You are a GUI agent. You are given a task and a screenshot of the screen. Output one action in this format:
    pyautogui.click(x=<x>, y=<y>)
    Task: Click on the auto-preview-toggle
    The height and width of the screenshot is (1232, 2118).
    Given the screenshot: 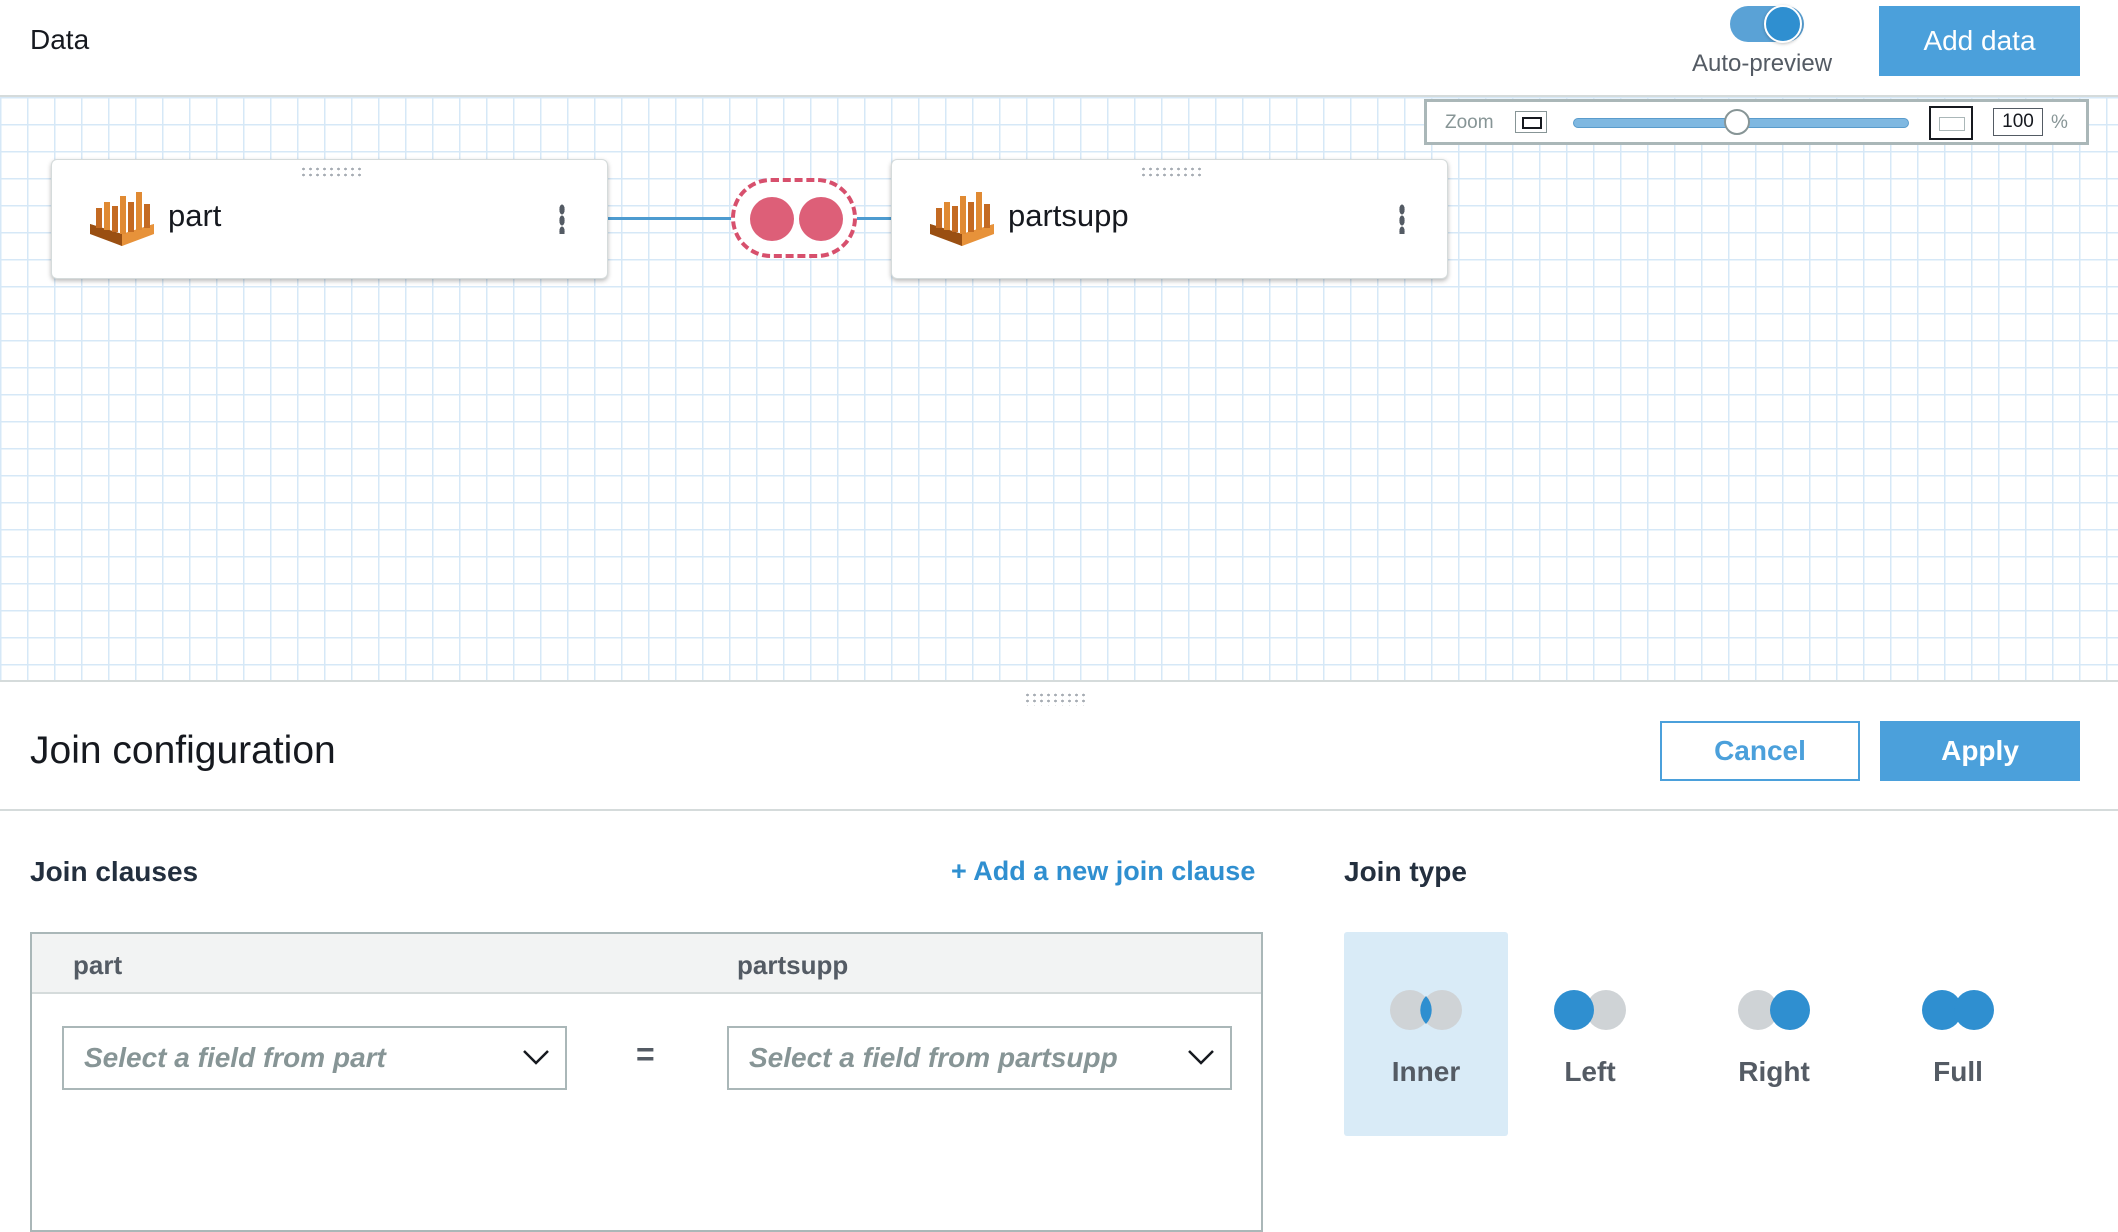 What is the action you would take?
    pyautogui.click(x=1767, y=24)
    